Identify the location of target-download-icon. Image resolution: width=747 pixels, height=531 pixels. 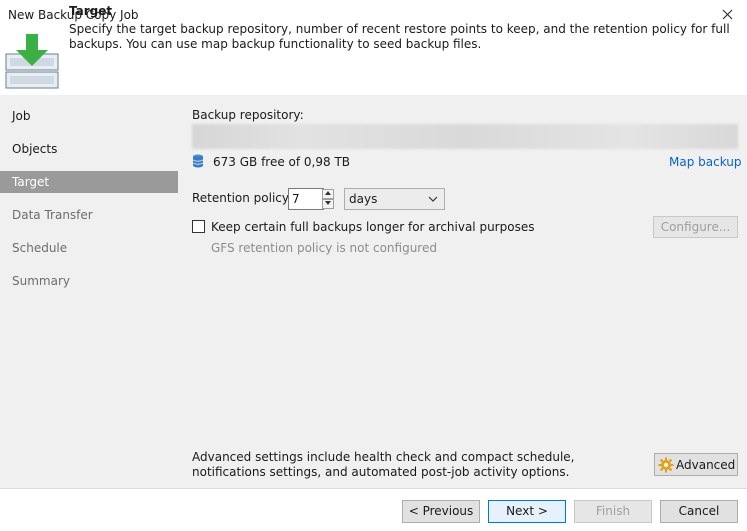
(32, 61).